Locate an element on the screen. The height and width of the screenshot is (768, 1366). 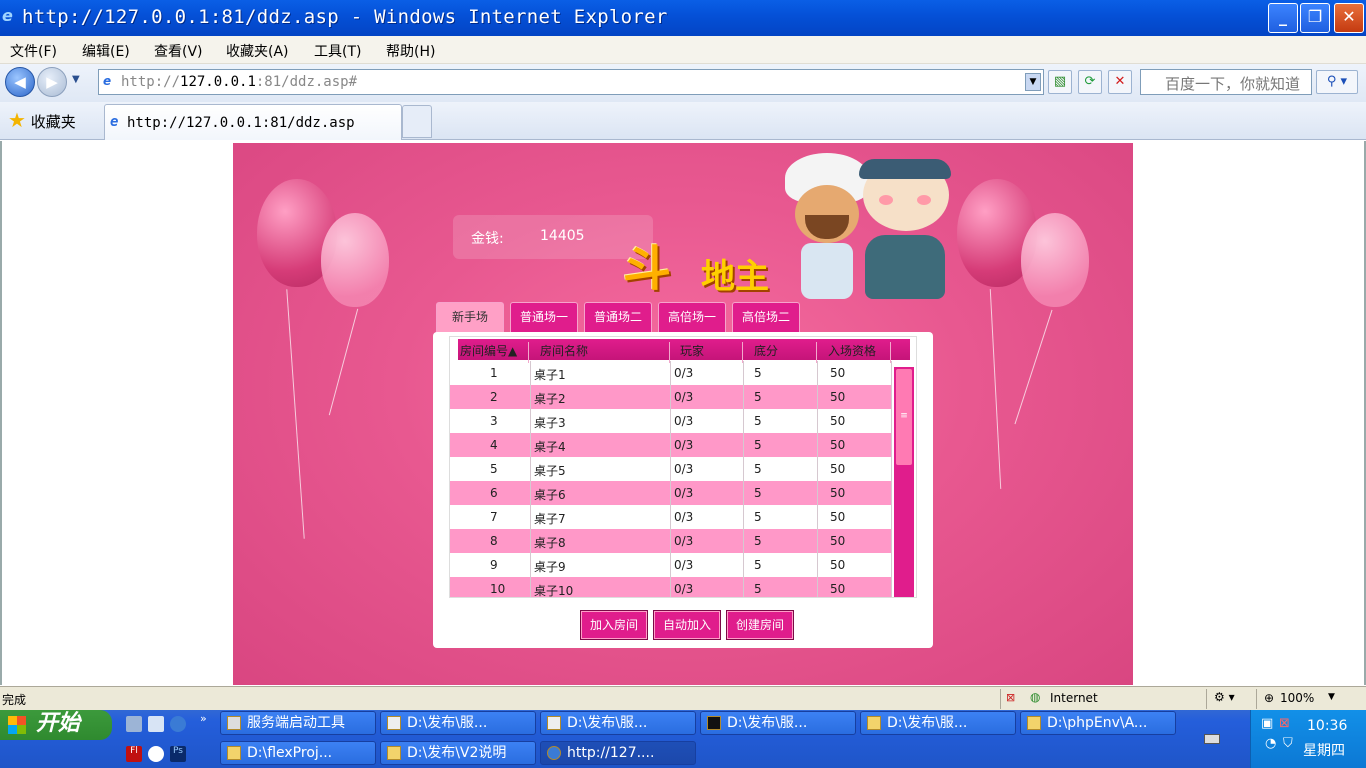
maximize-button: ❐ is located at coordinates (1315, 18).